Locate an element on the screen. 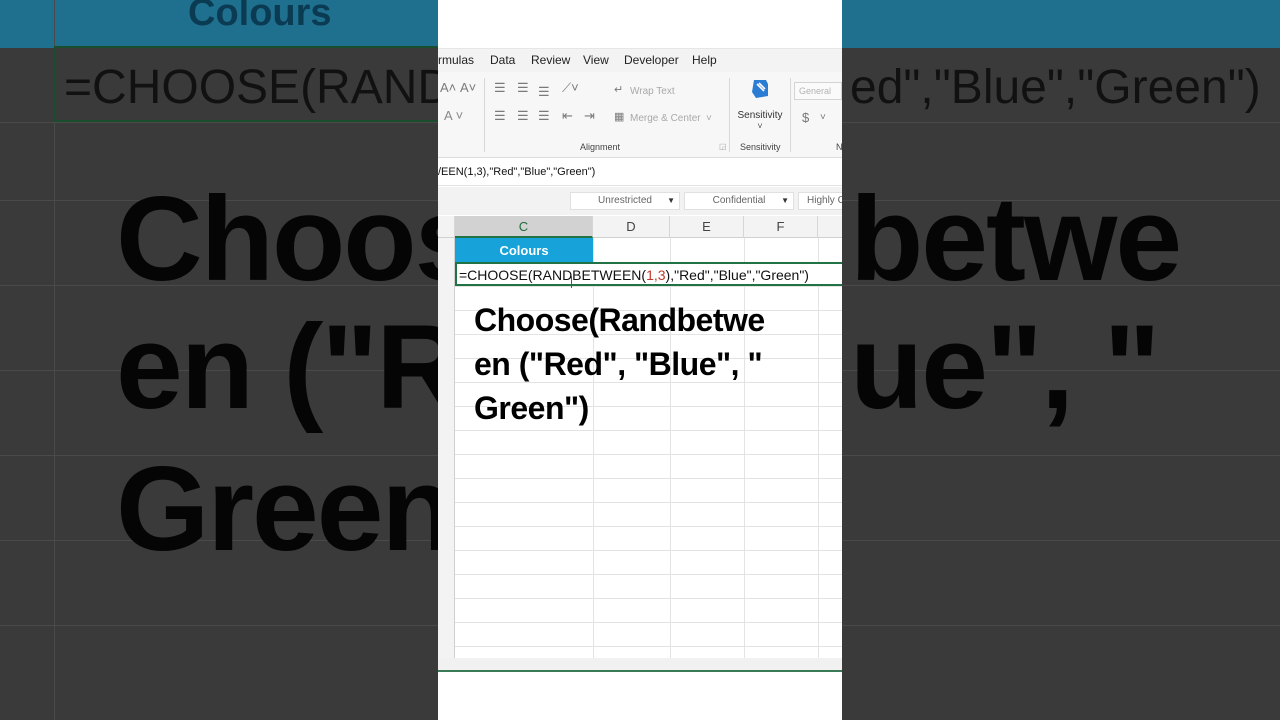 The image size is (1280, 720). column-header-c: C is located at coordinates (524, 227).